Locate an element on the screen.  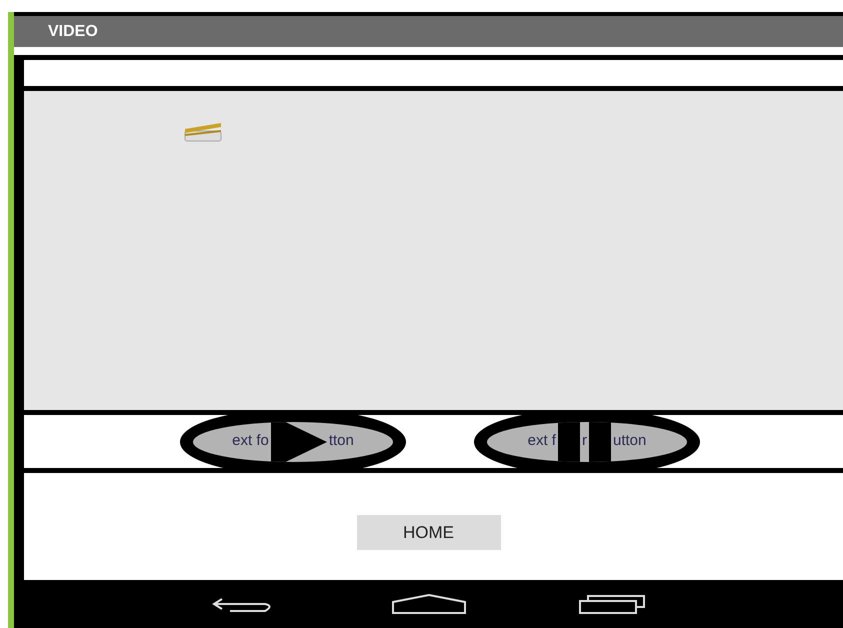
button-label: tton is located at coordinates (341, 441).